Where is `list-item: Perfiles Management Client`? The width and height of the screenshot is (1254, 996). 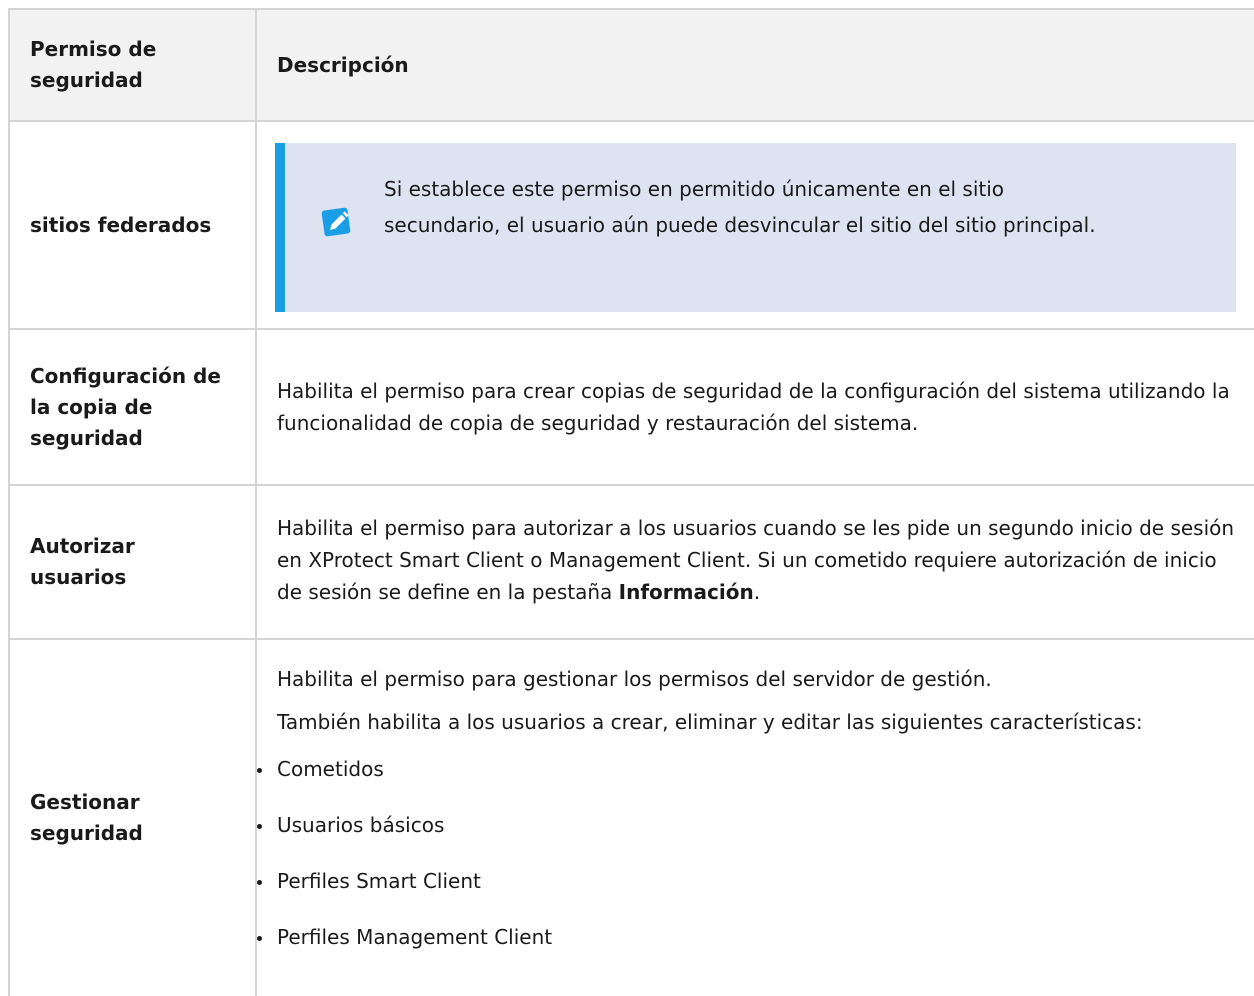 list-item: Perfiles Management Client is located at coordinates (723, 937).